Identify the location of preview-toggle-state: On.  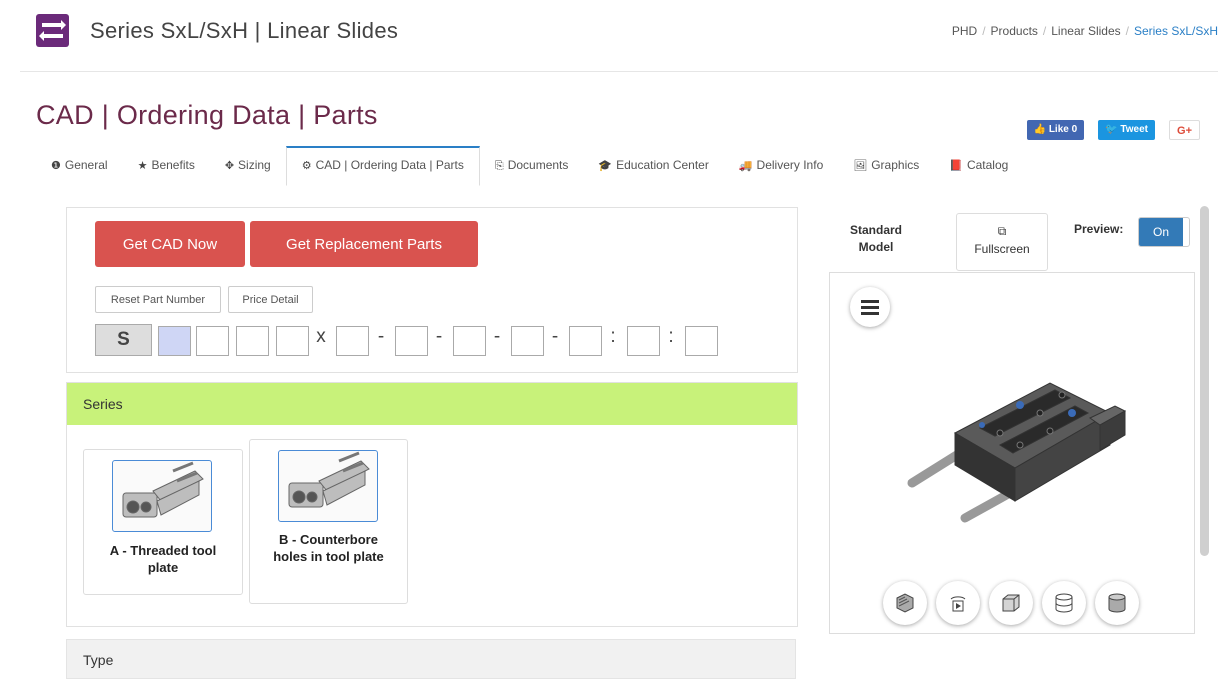
(1161, 232).